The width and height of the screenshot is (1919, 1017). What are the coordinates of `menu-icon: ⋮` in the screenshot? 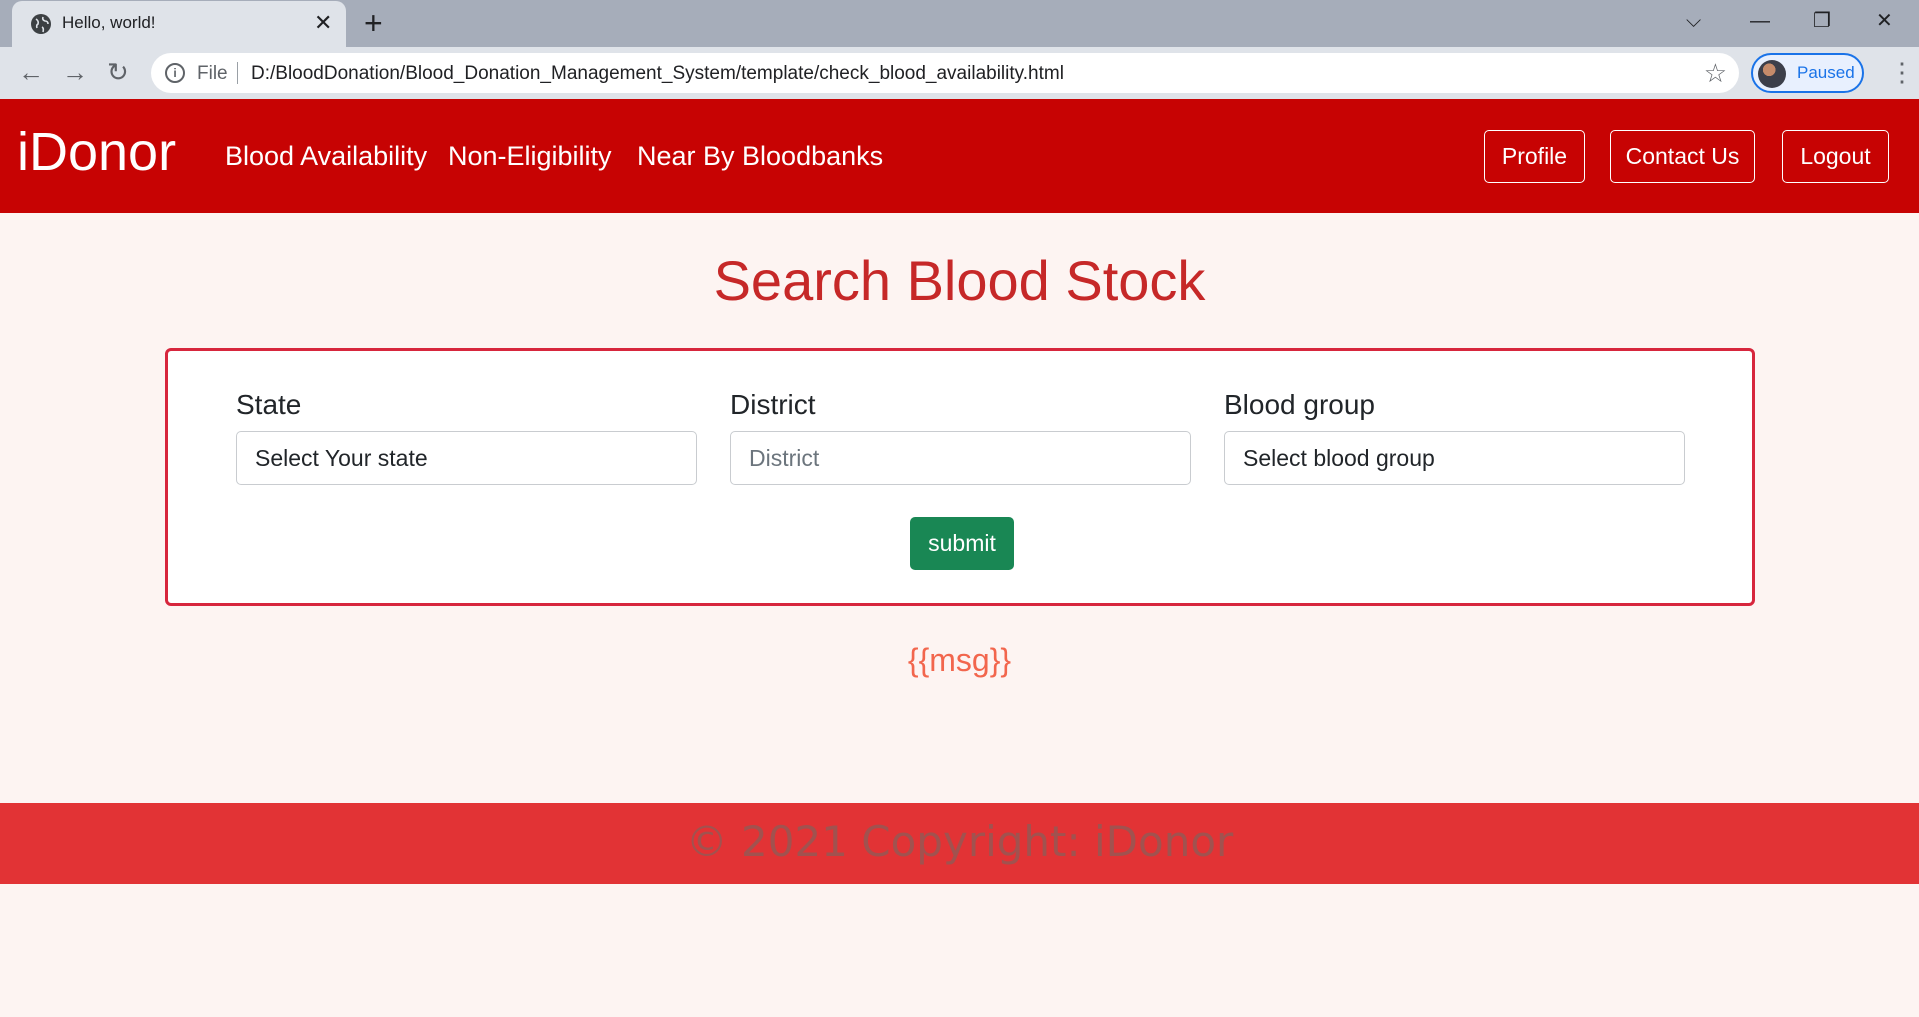 It's located at (1902, 72).